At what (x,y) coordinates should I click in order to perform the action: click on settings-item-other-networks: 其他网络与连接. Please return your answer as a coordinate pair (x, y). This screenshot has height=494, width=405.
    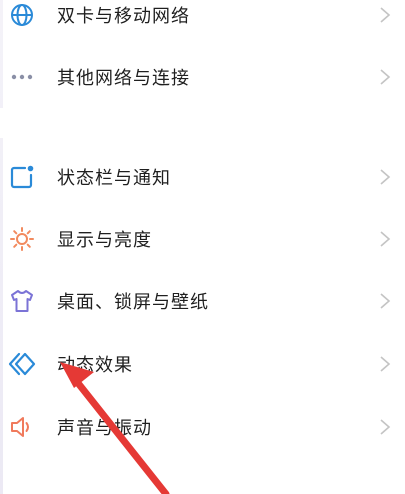
    Looking at the image, I should click on (202, 77).